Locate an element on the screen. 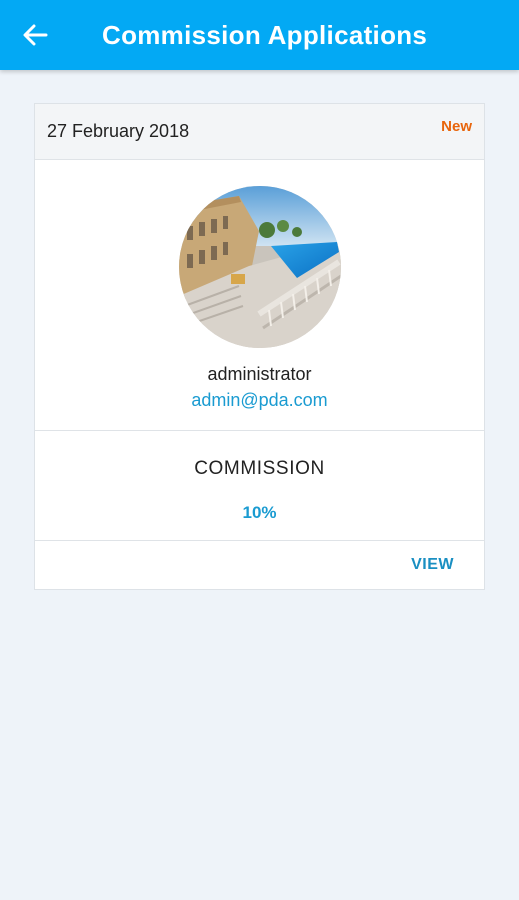 The height and width of the screenshot is (900, 519). application-date: 27 February 2018 is located at coordinates (118, 131).